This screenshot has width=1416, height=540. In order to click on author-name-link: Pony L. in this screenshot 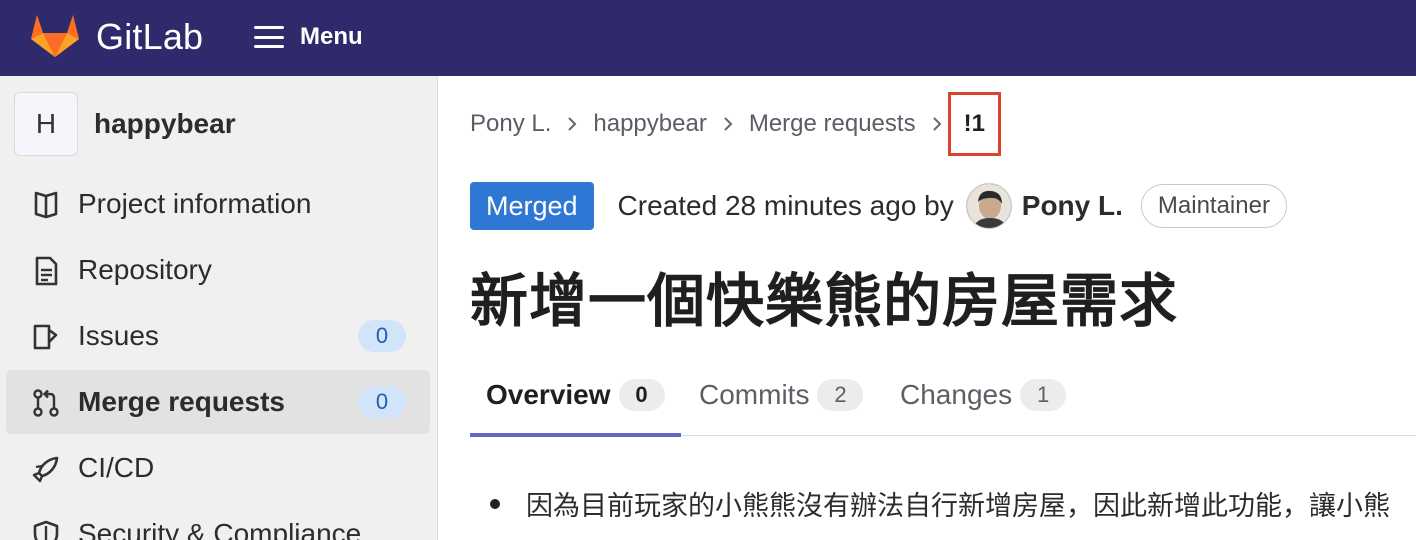, I will do `click(1072, 206)`.